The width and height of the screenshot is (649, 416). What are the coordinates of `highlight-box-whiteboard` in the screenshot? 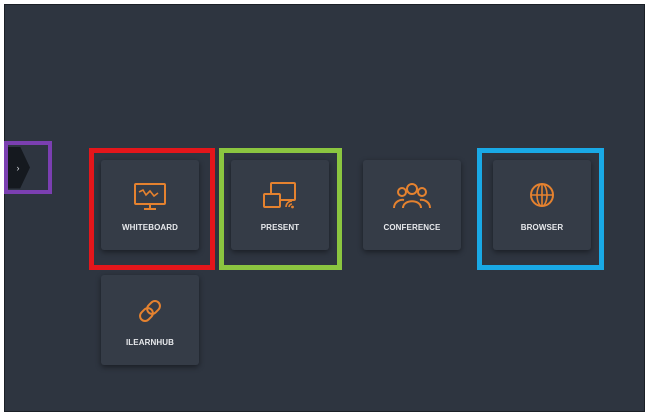 It's located at (152, 209).